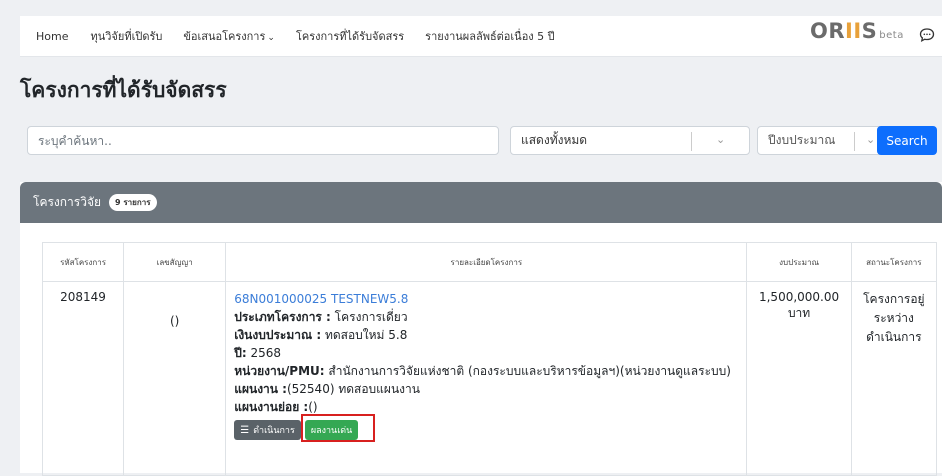 The height and width of the screenshot is (476, 942). I want to click on type-label: ประเภทโครงการ :, so click(282, 317).